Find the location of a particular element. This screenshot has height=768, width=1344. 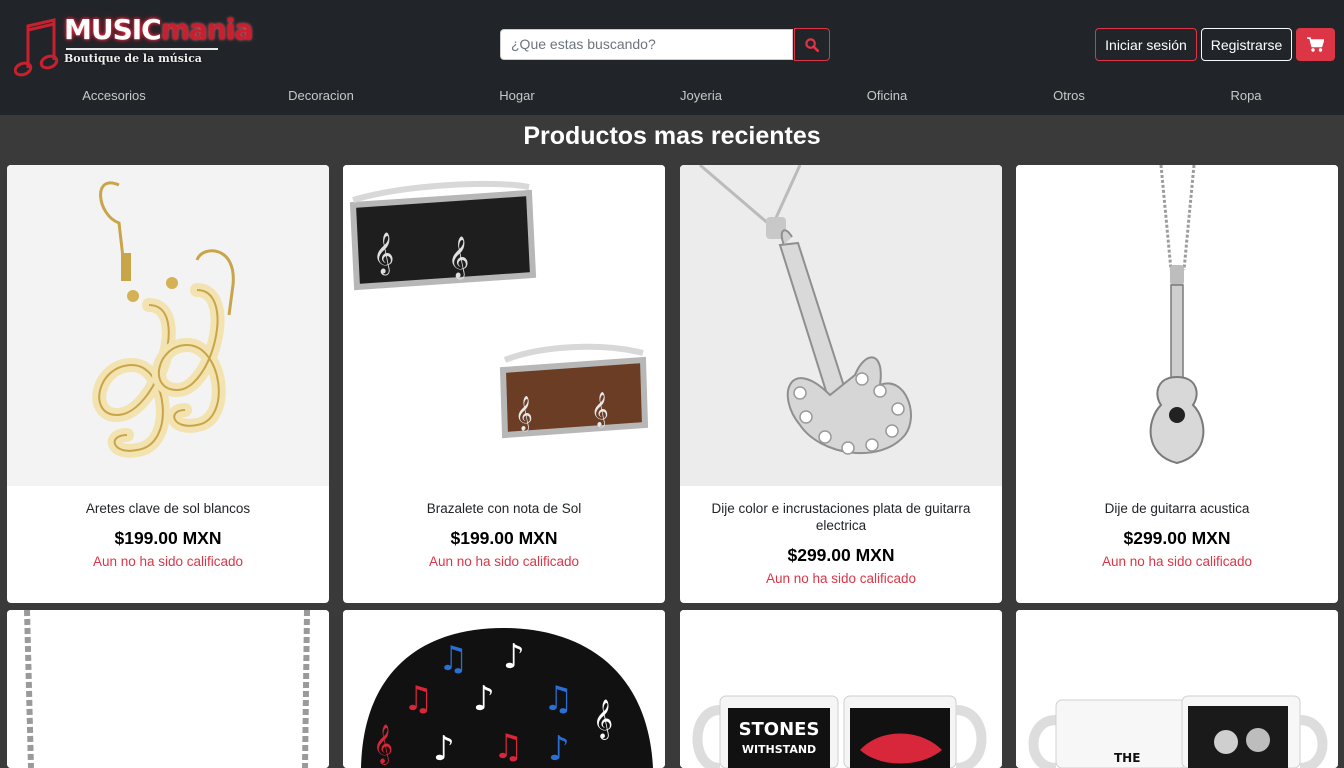

brand-logo: MUSICmania Boutique de la música is located at coordinates (133, 45).